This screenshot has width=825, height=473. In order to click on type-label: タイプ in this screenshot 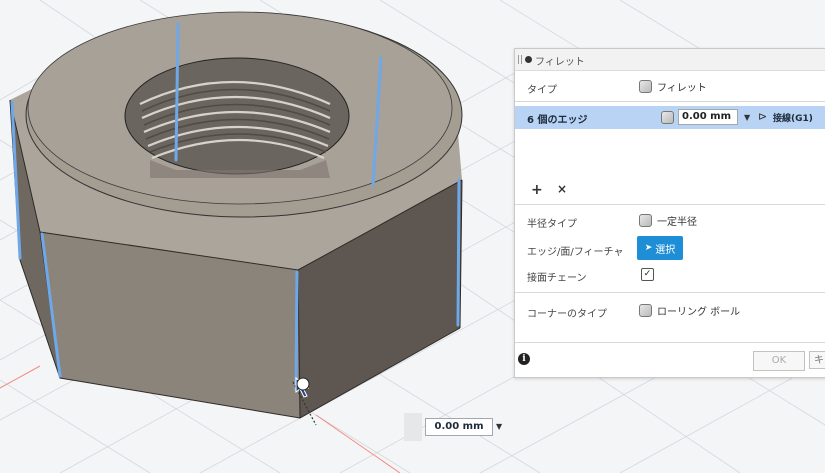, I will do `click(542, 90)`.